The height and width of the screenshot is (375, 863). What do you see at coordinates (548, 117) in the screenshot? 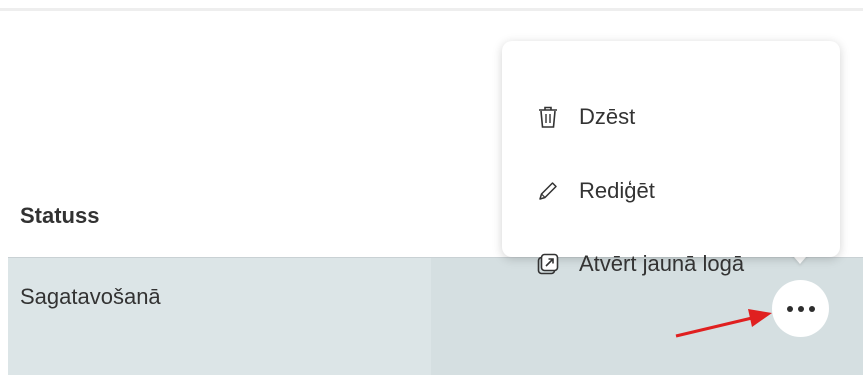
I see `trash-icon` at bounding box center [548, 117].